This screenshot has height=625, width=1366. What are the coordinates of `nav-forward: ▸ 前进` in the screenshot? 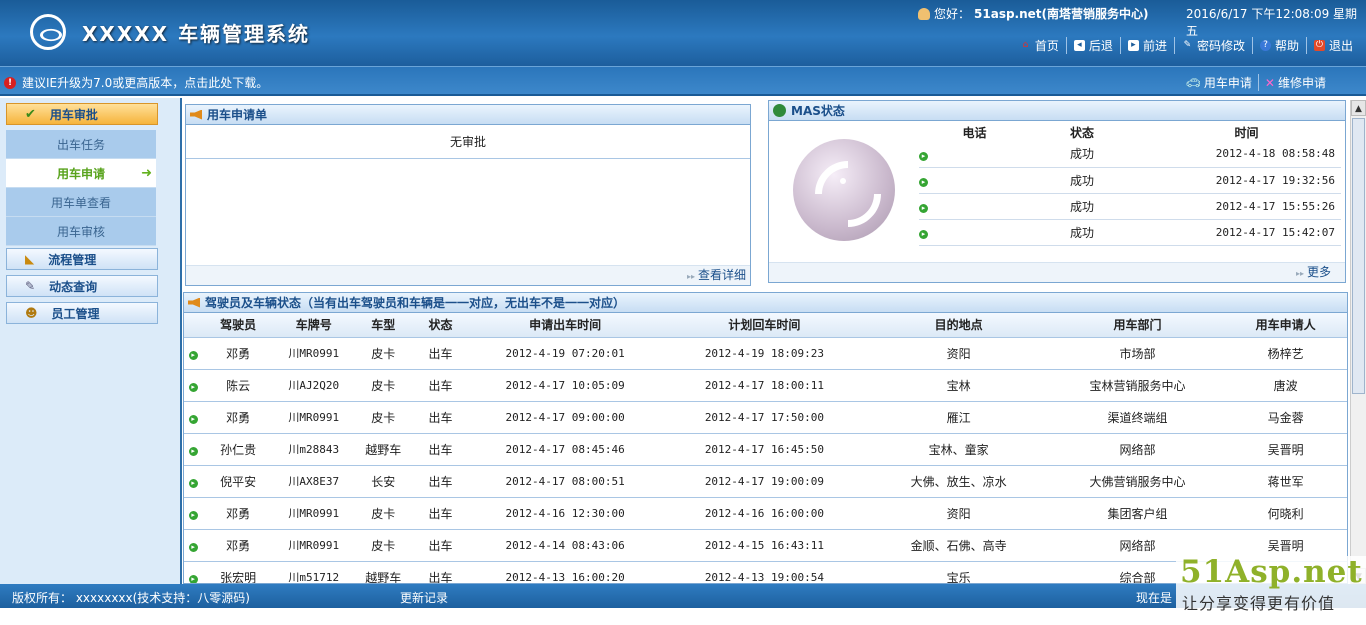 It's located at (1146, 45).